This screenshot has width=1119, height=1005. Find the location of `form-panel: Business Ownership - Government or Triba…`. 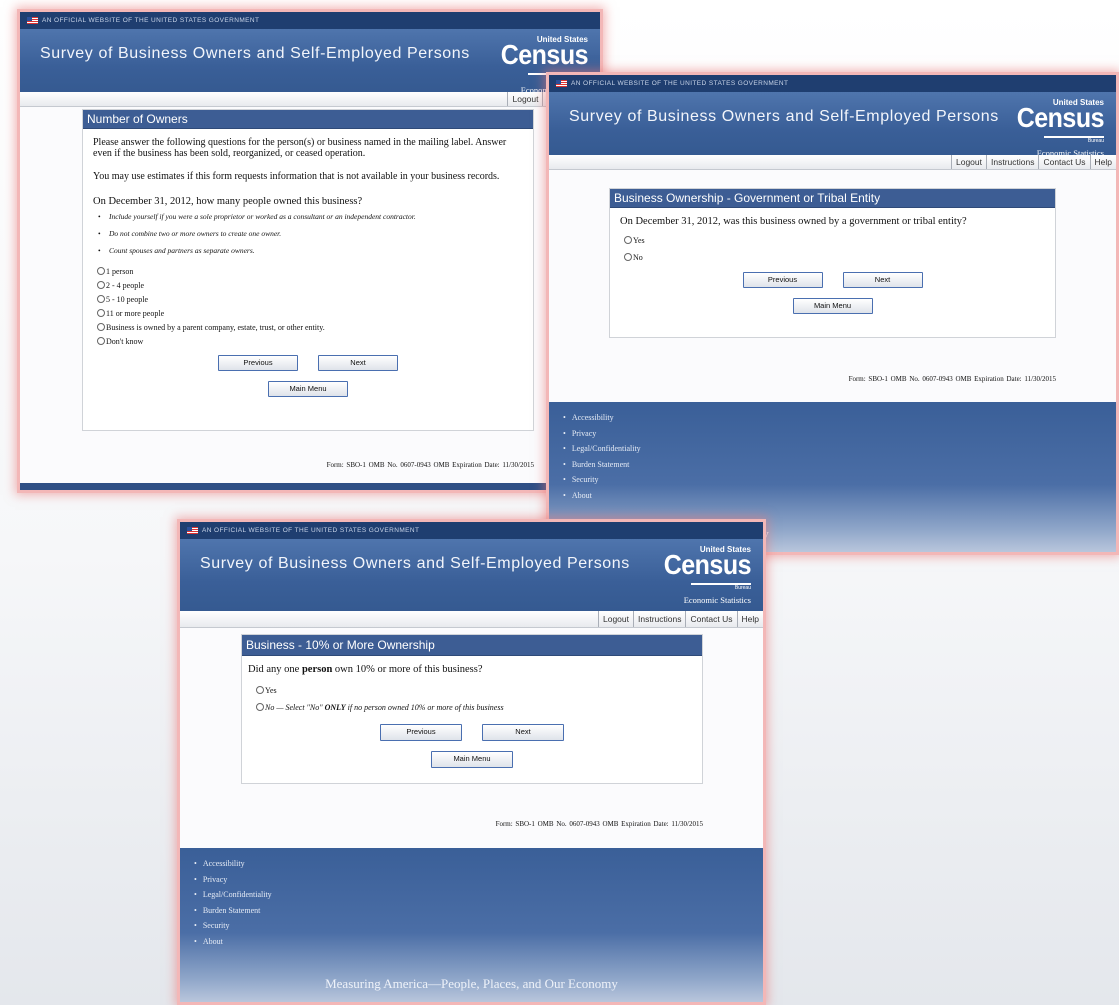

form-panel: Business Ownership - Government or Triba… is located at coordinates (832, 263).